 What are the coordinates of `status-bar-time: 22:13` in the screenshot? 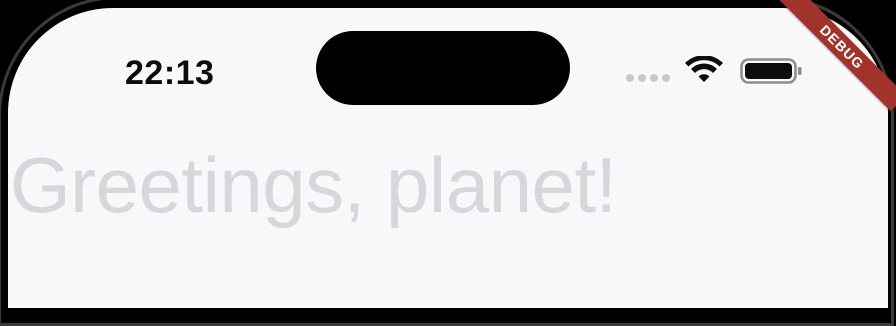 It's located at (170, 73).